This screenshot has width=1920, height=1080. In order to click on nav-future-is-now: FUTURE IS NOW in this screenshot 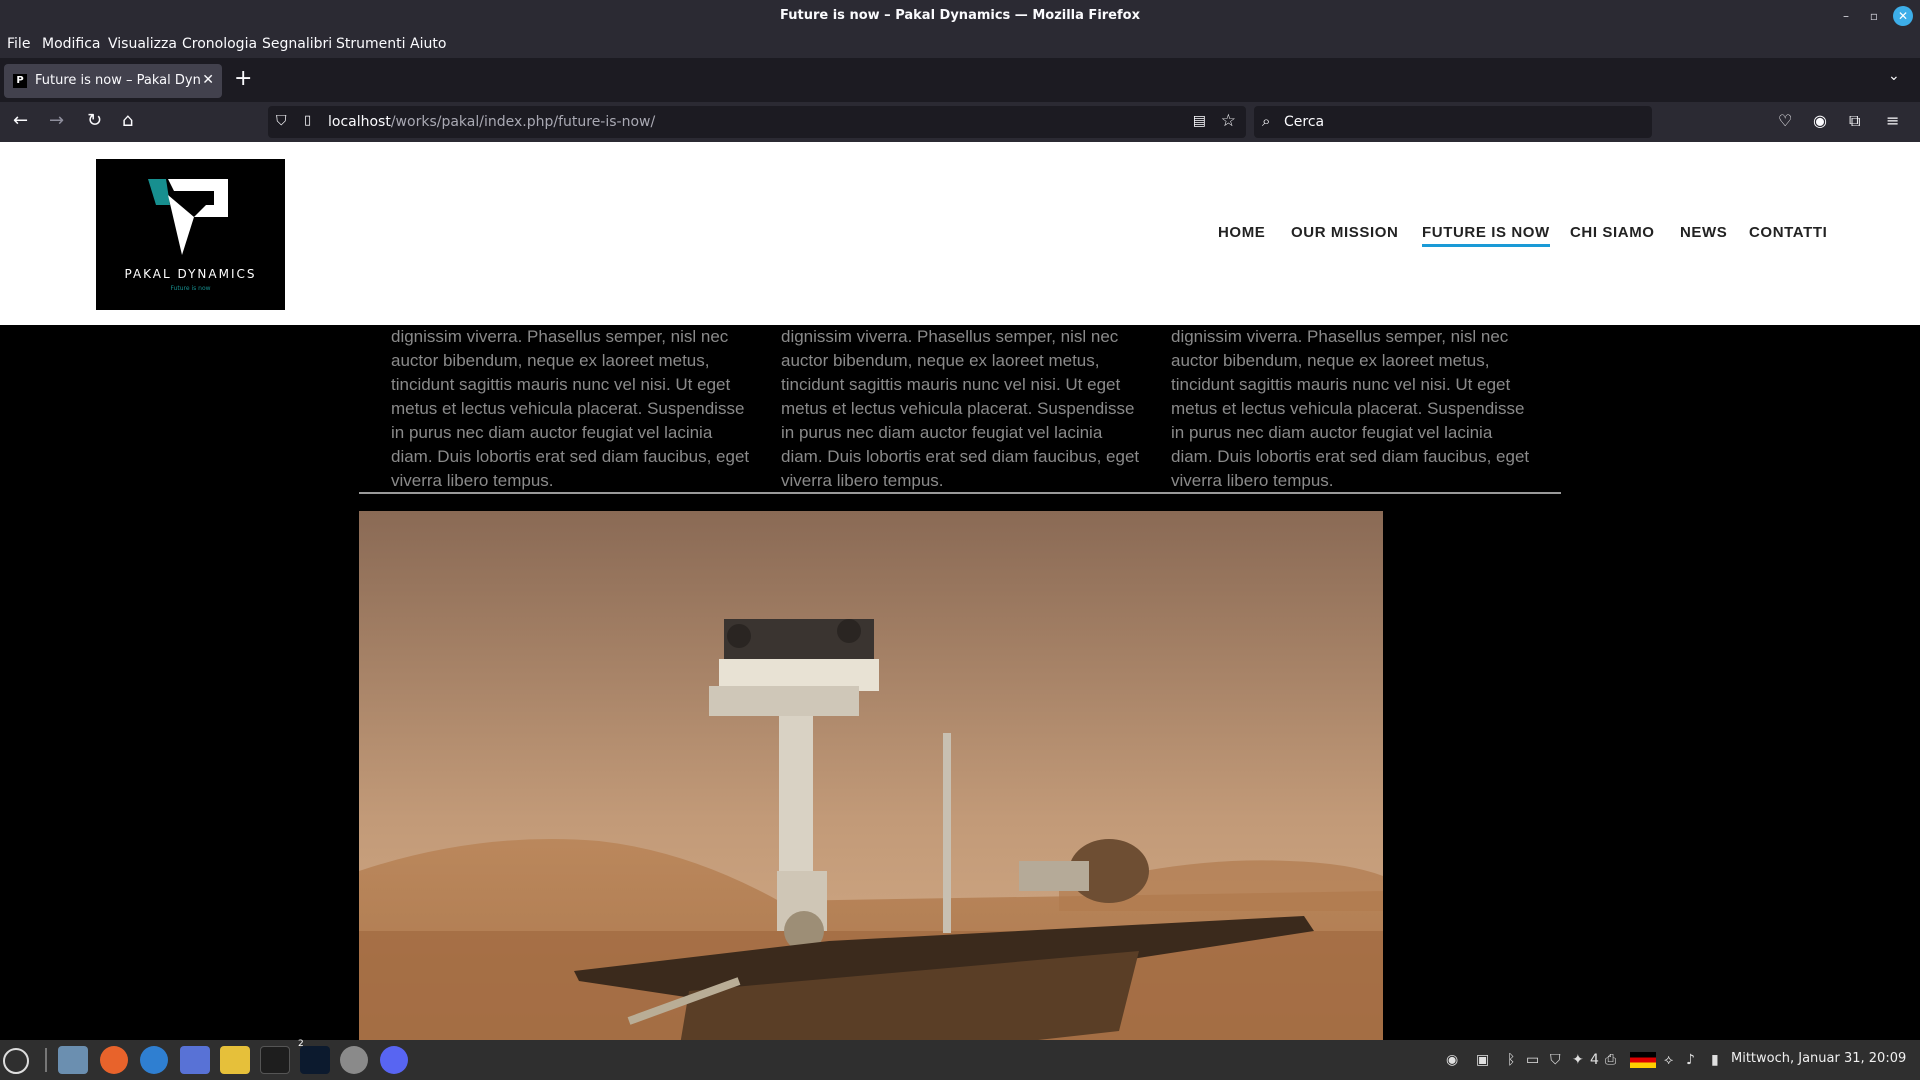, I will do `click(1486, 235)`.